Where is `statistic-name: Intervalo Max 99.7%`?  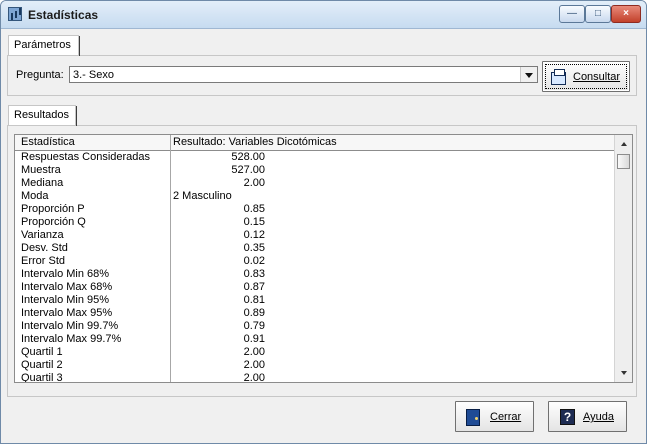
statistic-name: Intervalo Max 99.7% is located at coordinates (71, 339).